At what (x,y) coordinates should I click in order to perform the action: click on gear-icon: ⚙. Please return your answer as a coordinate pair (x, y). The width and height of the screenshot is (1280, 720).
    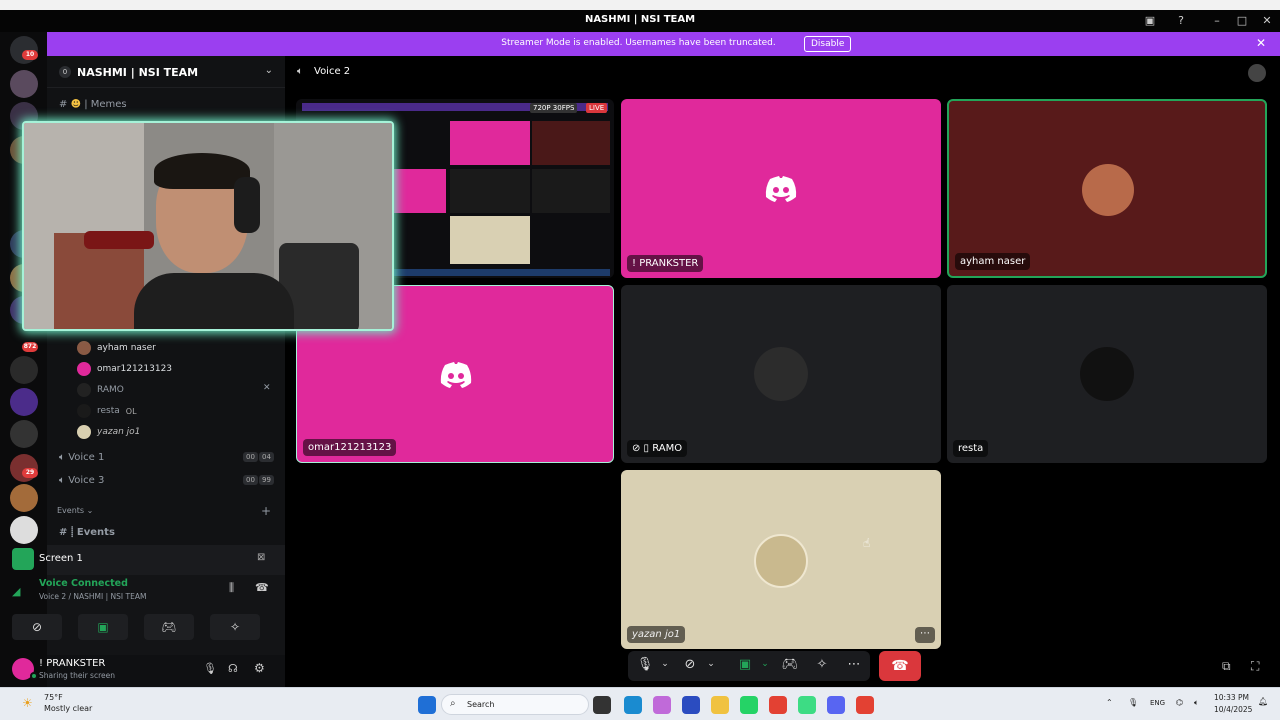
    Looking at the image, I should click on (259, 668).